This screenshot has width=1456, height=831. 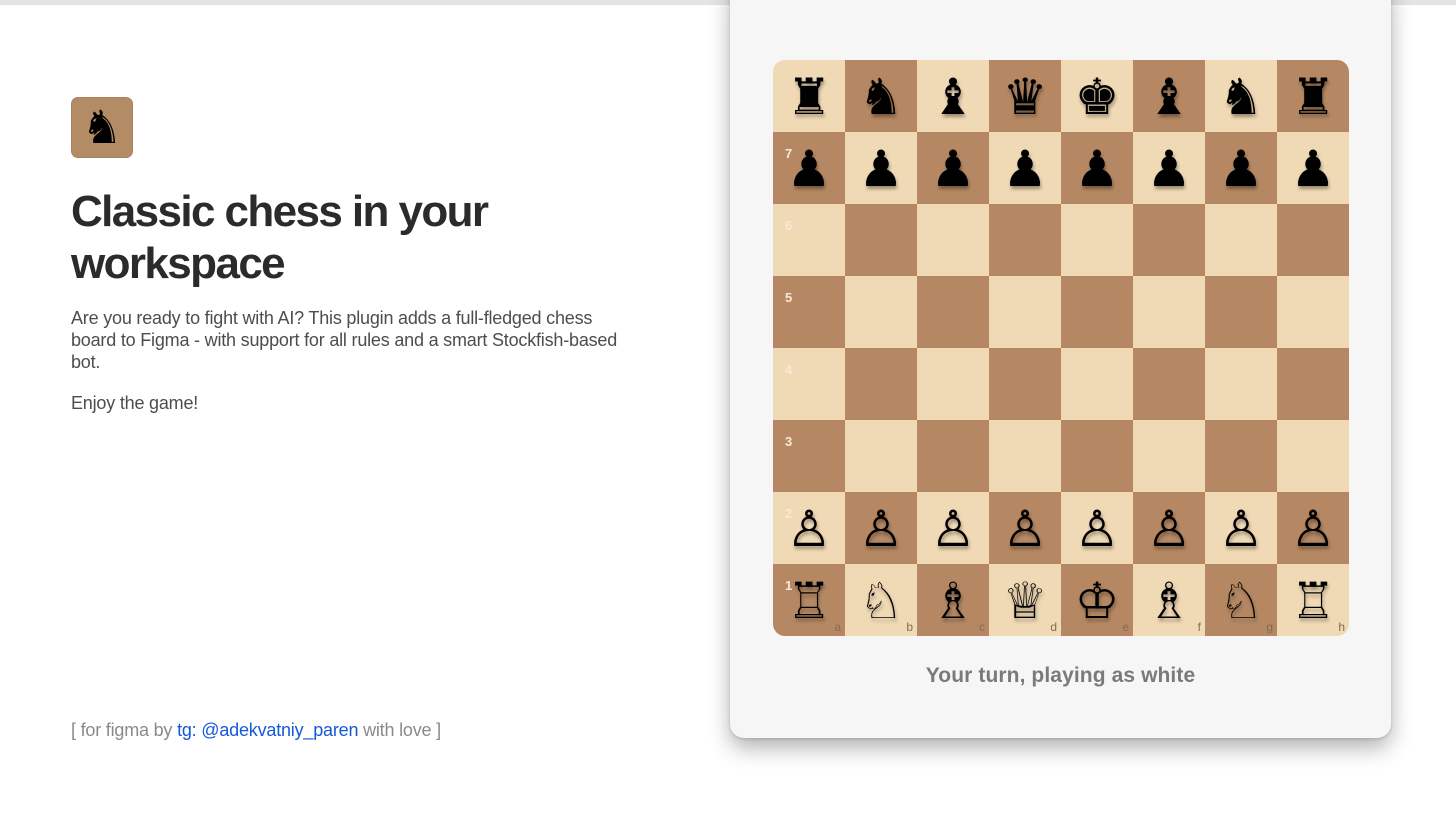 I want to click on square-d8: ♛, so click(x=1025, y=96).